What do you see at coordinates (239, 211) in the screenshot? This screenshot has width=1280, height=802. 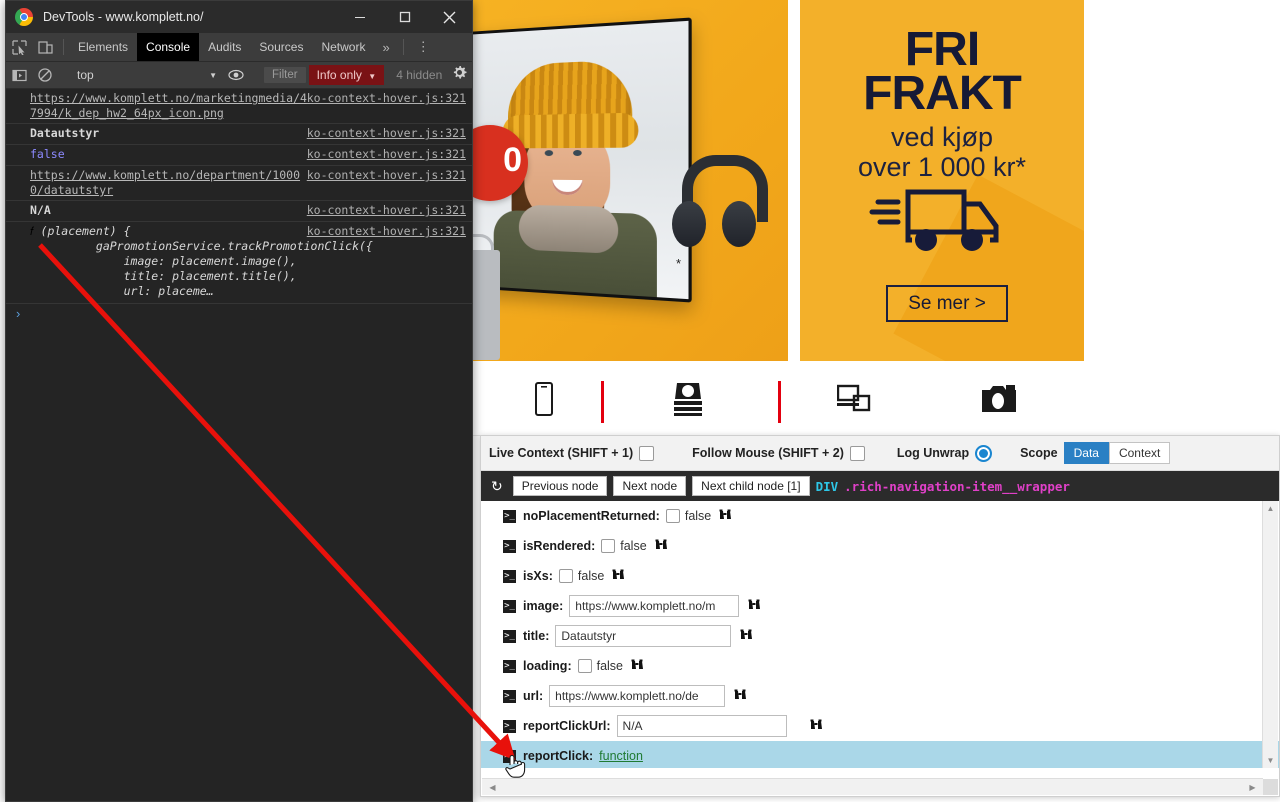 I see `console-row: N/A ko-context-hover.js:321` at bounding box center [239, 211].